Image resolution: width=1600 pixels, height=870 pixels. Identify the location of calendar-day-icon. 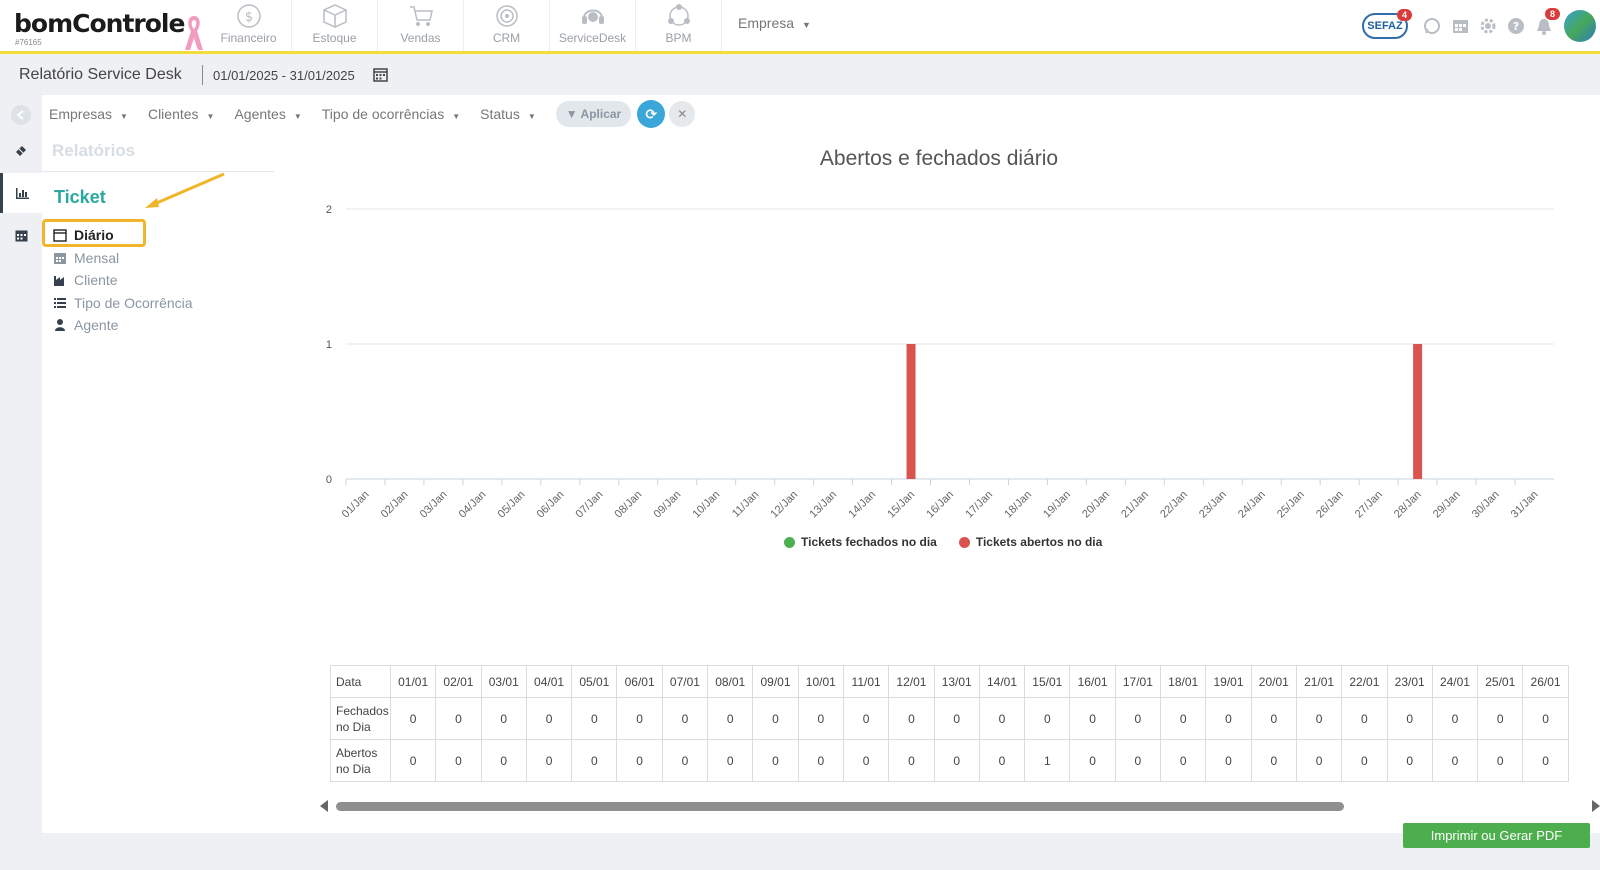
(60, 235).